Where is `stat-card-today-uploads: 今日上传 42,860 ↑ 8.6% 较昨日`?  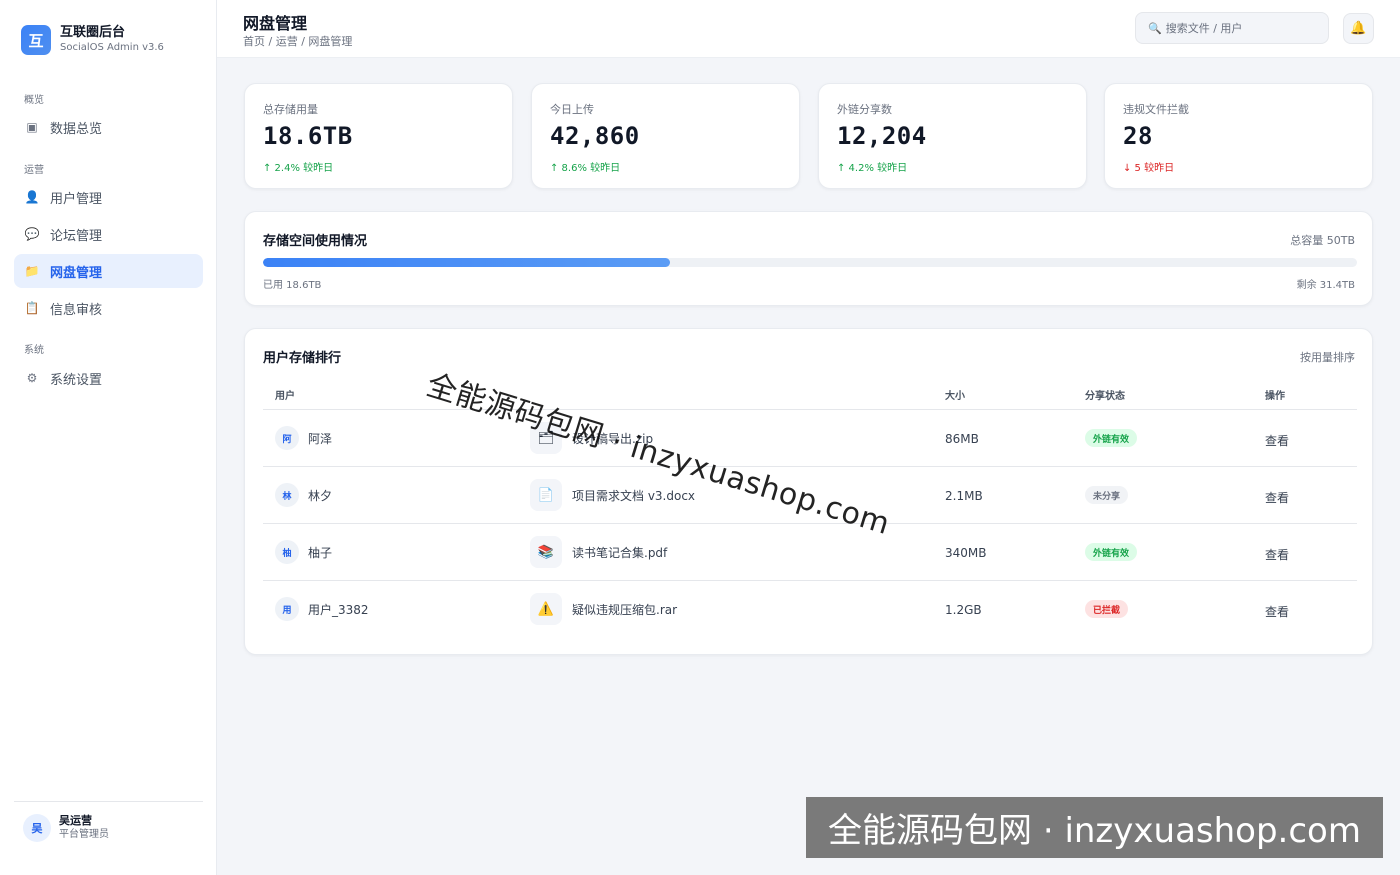
stat-card-today-uploads: 今日上传 42,860 ↑ 8.6% 较昨日 is located at coordinates (665, 136).